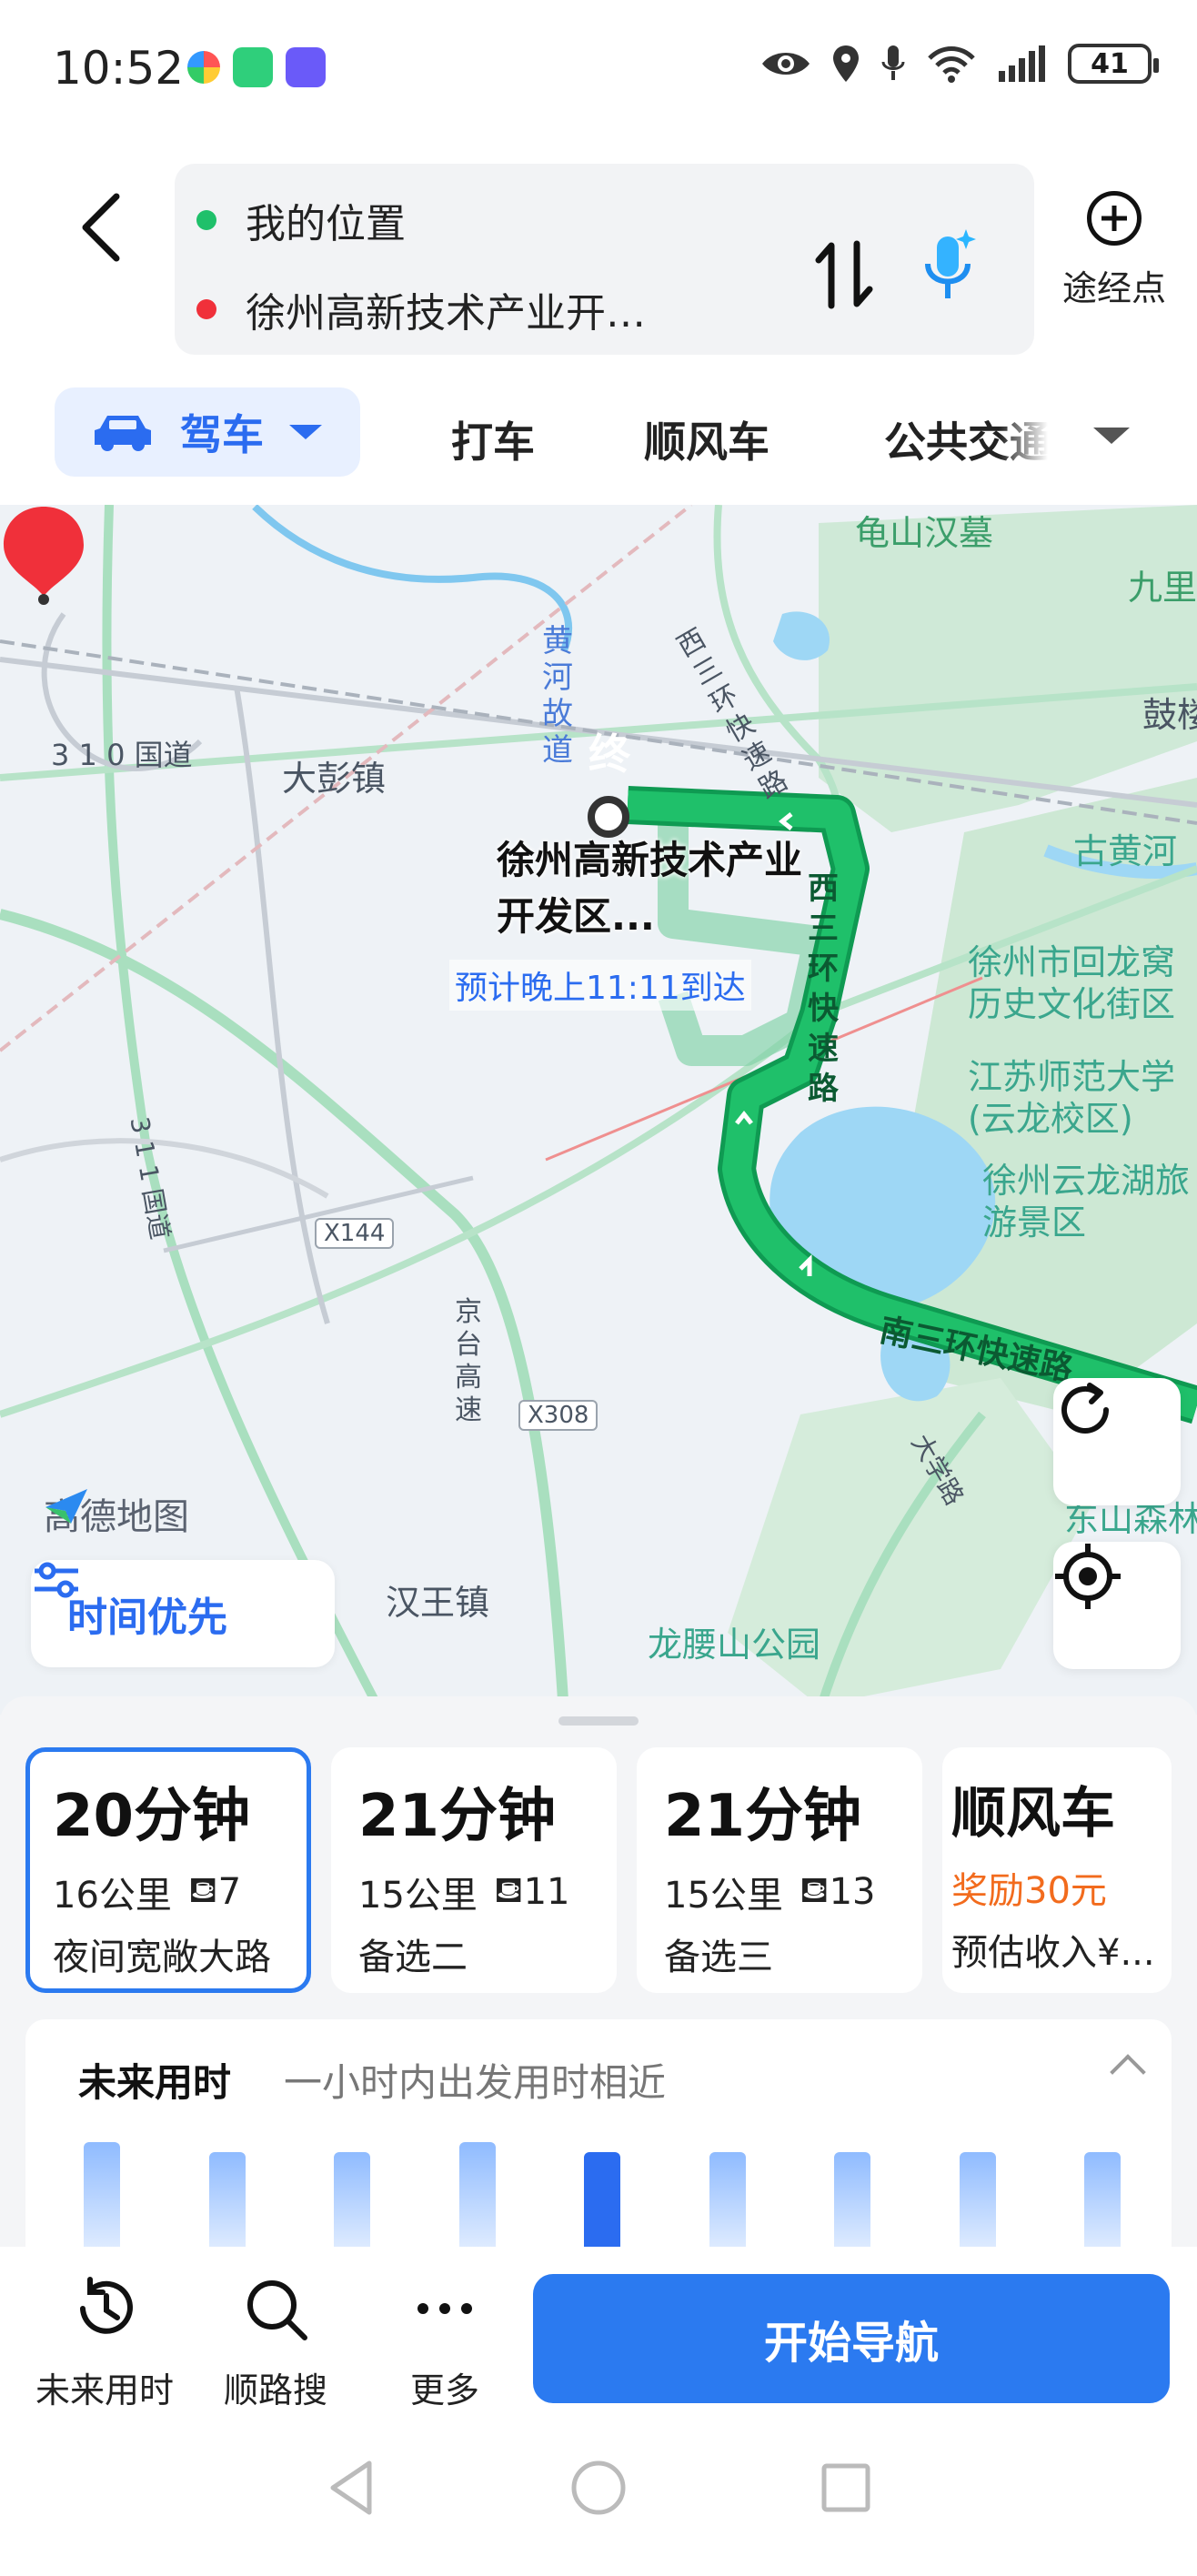  I want to click on map-label-town: 汉王镇, so click(438, 1603).